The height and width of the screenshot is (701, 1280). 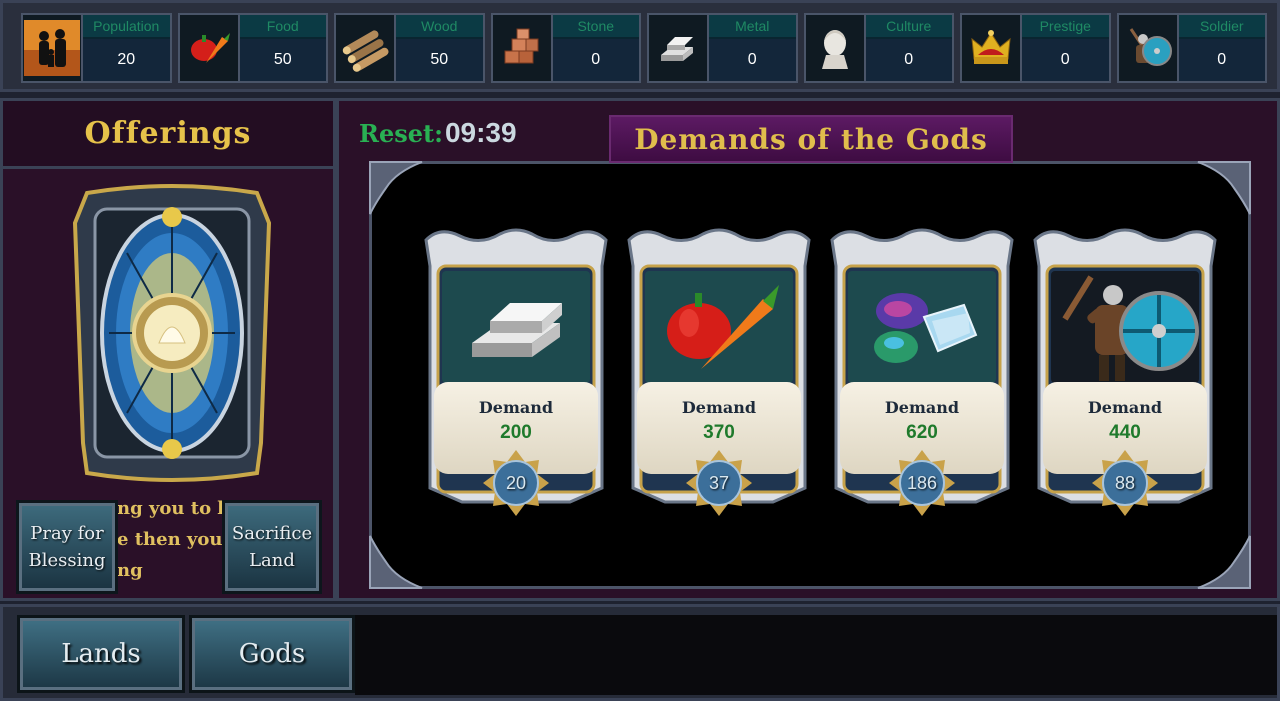 What do you see at coordinates (922, 327) in the screenshot?
I see `gems-icon` at bounding box center [922, 327].